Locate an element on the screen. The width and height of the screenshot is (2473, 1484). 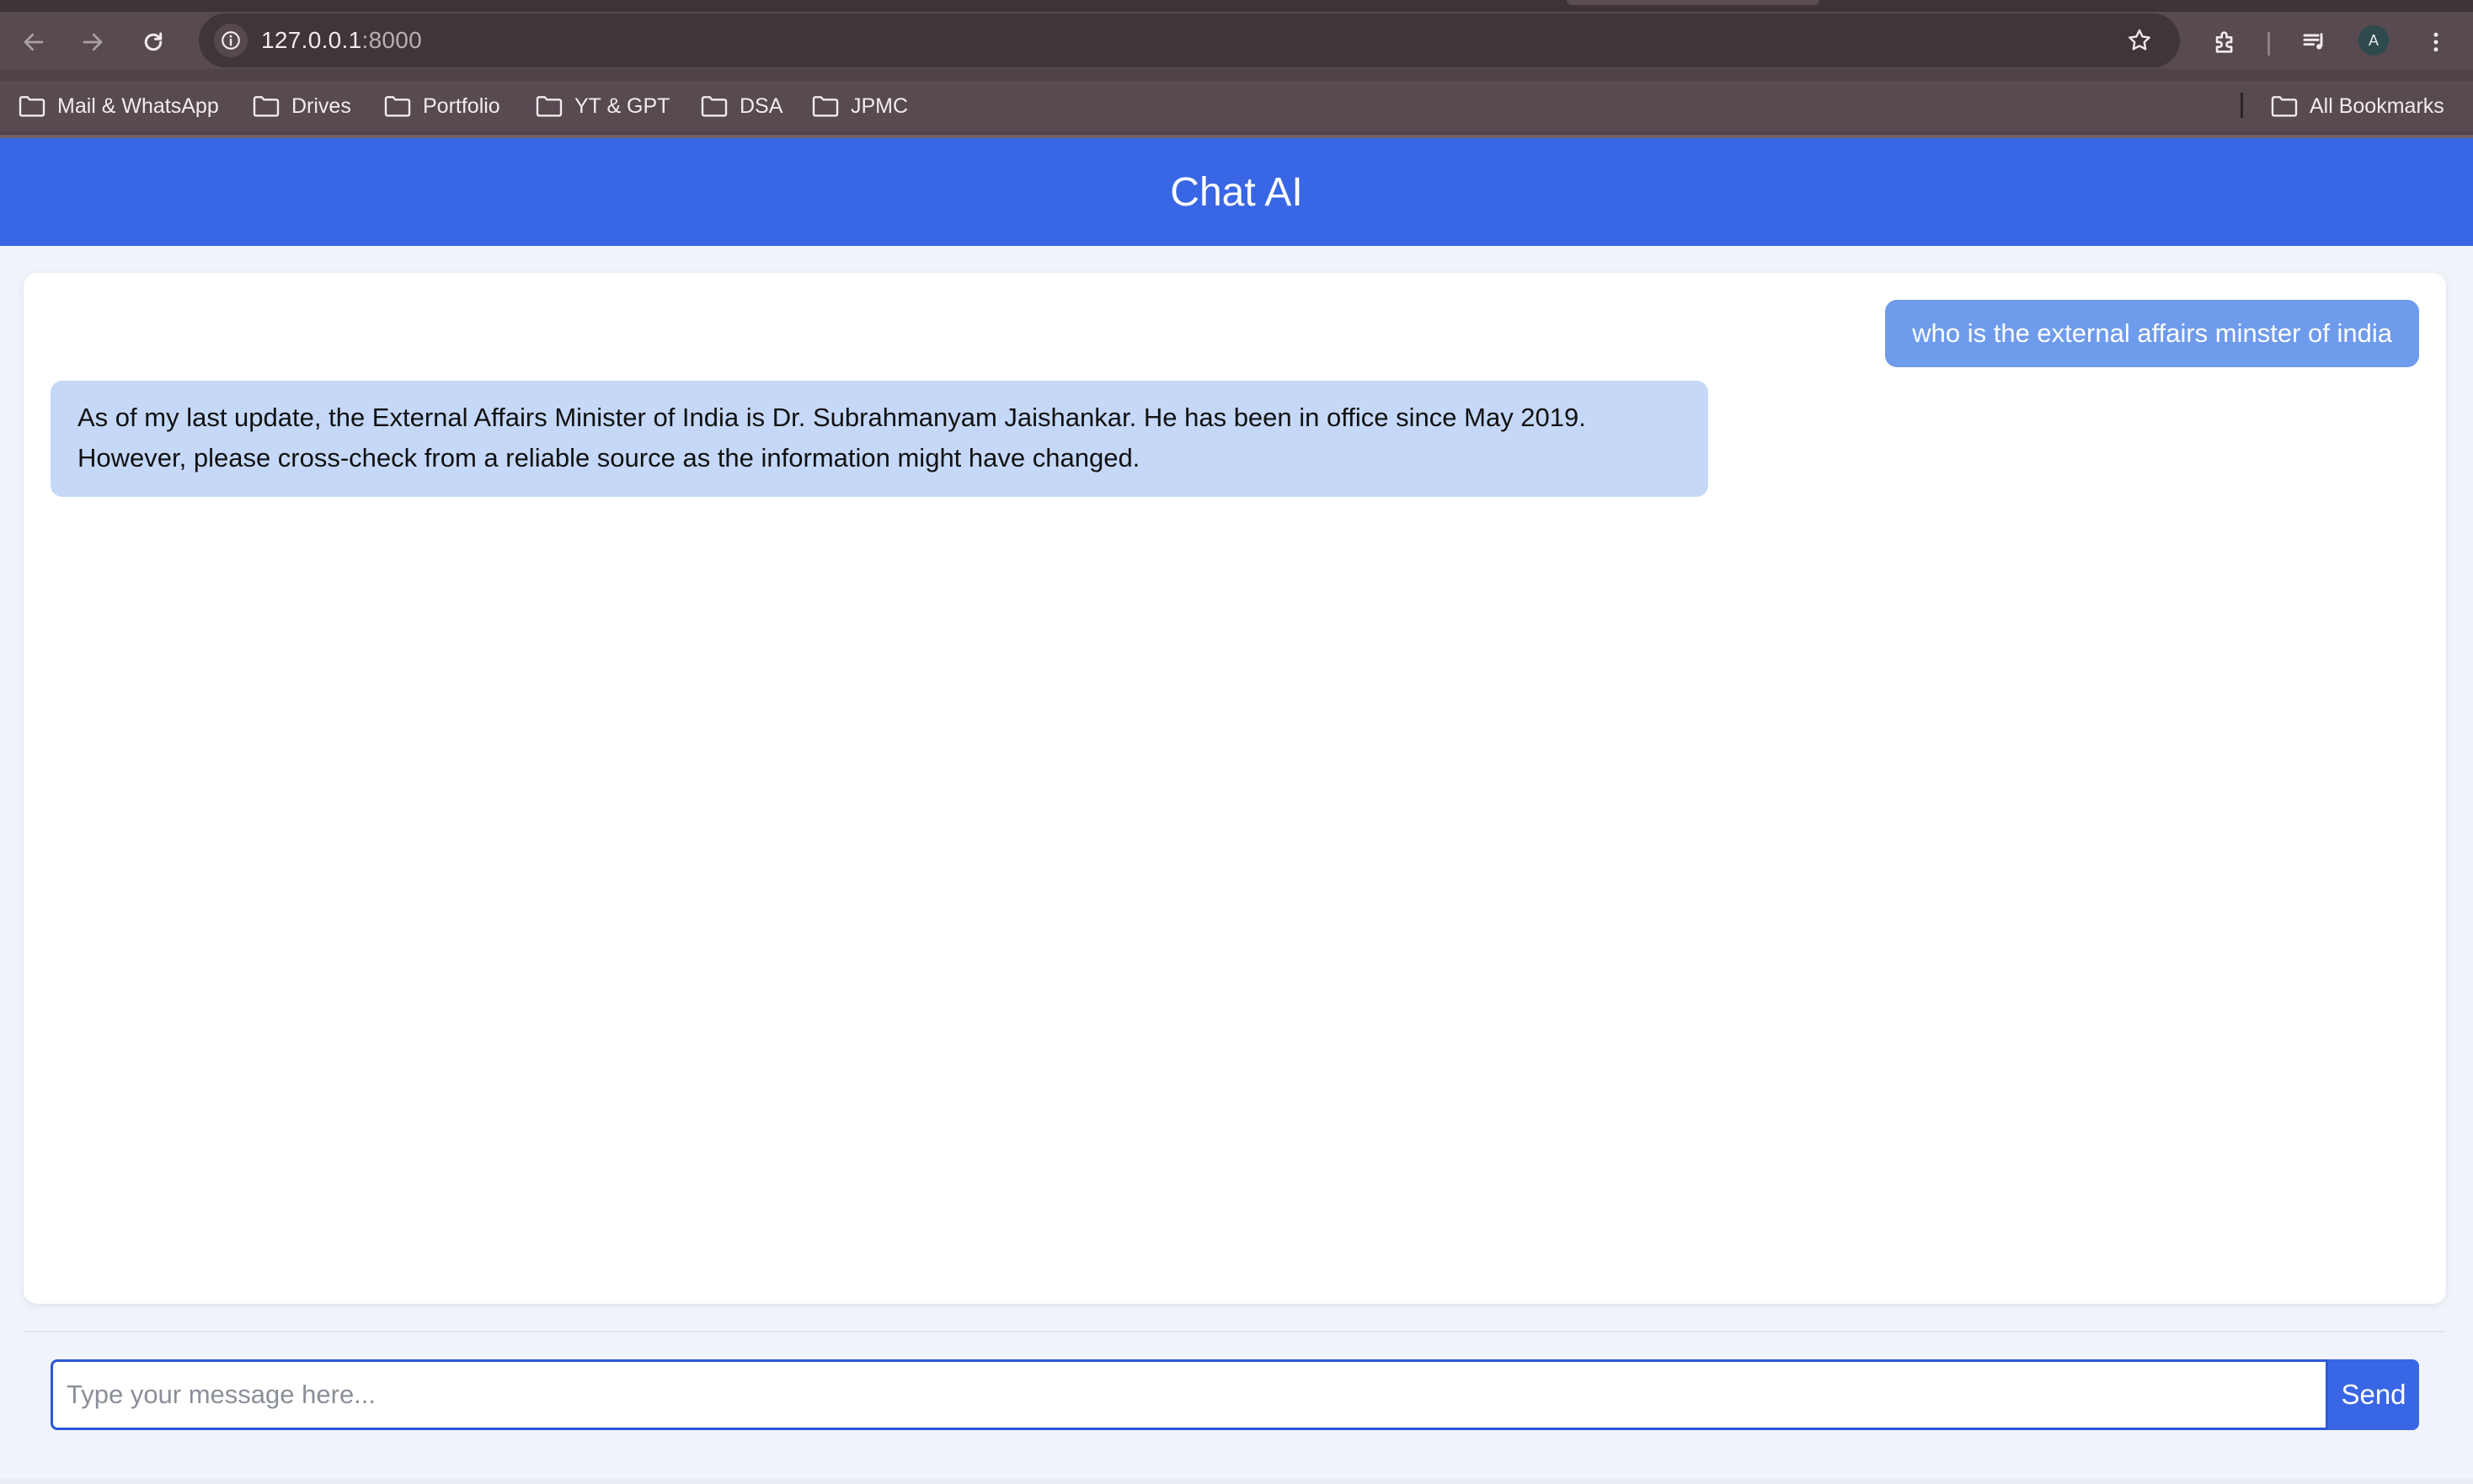
info-icon is located at coordinates (231, 41).